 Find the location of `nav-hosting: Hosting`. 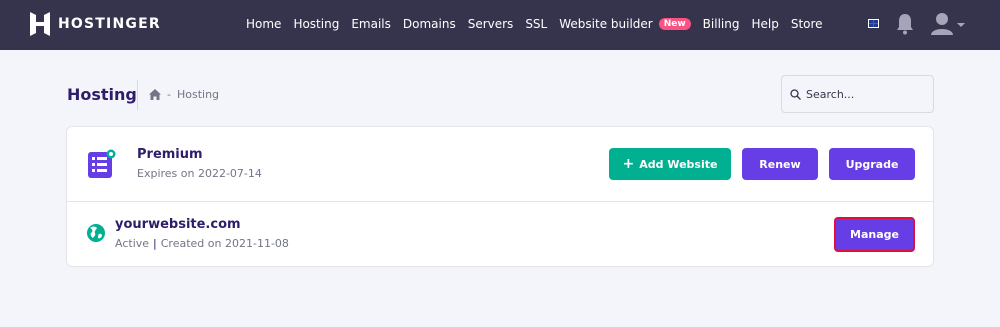

nav-hosting: Hosting is located at coordinates (316, 24).